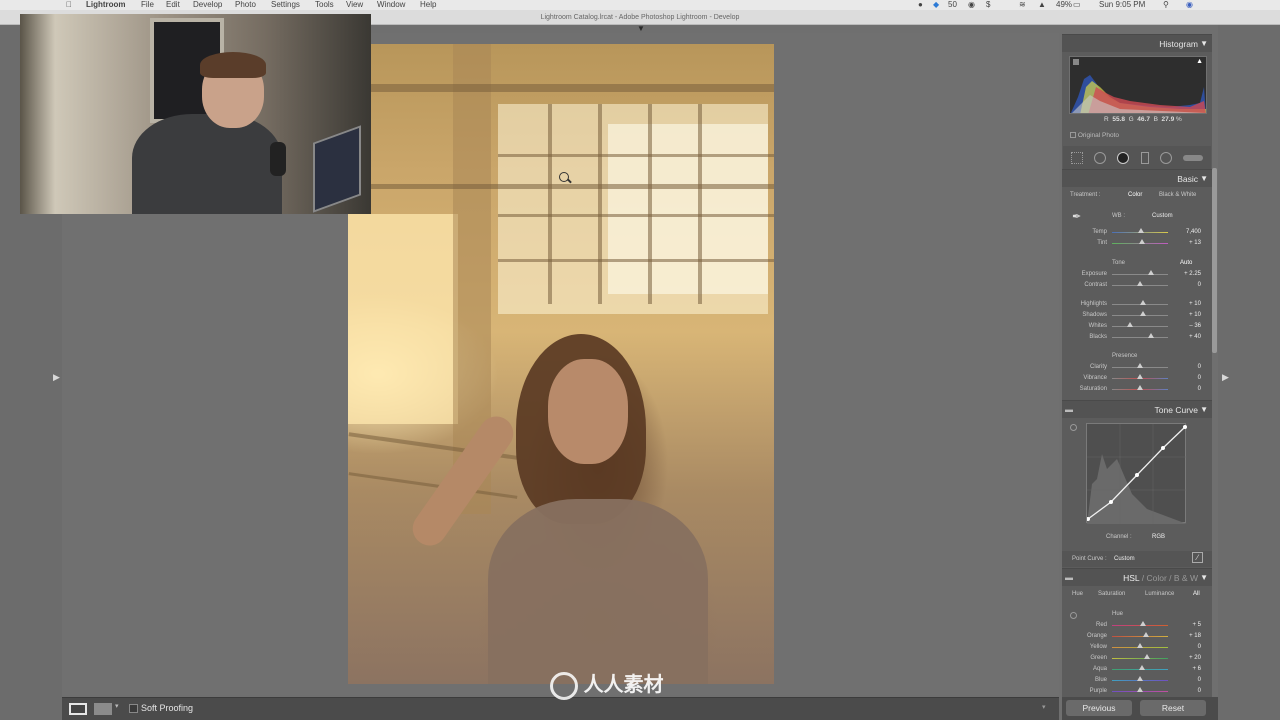  I want to click on before-after-icon, so click(103, 709).